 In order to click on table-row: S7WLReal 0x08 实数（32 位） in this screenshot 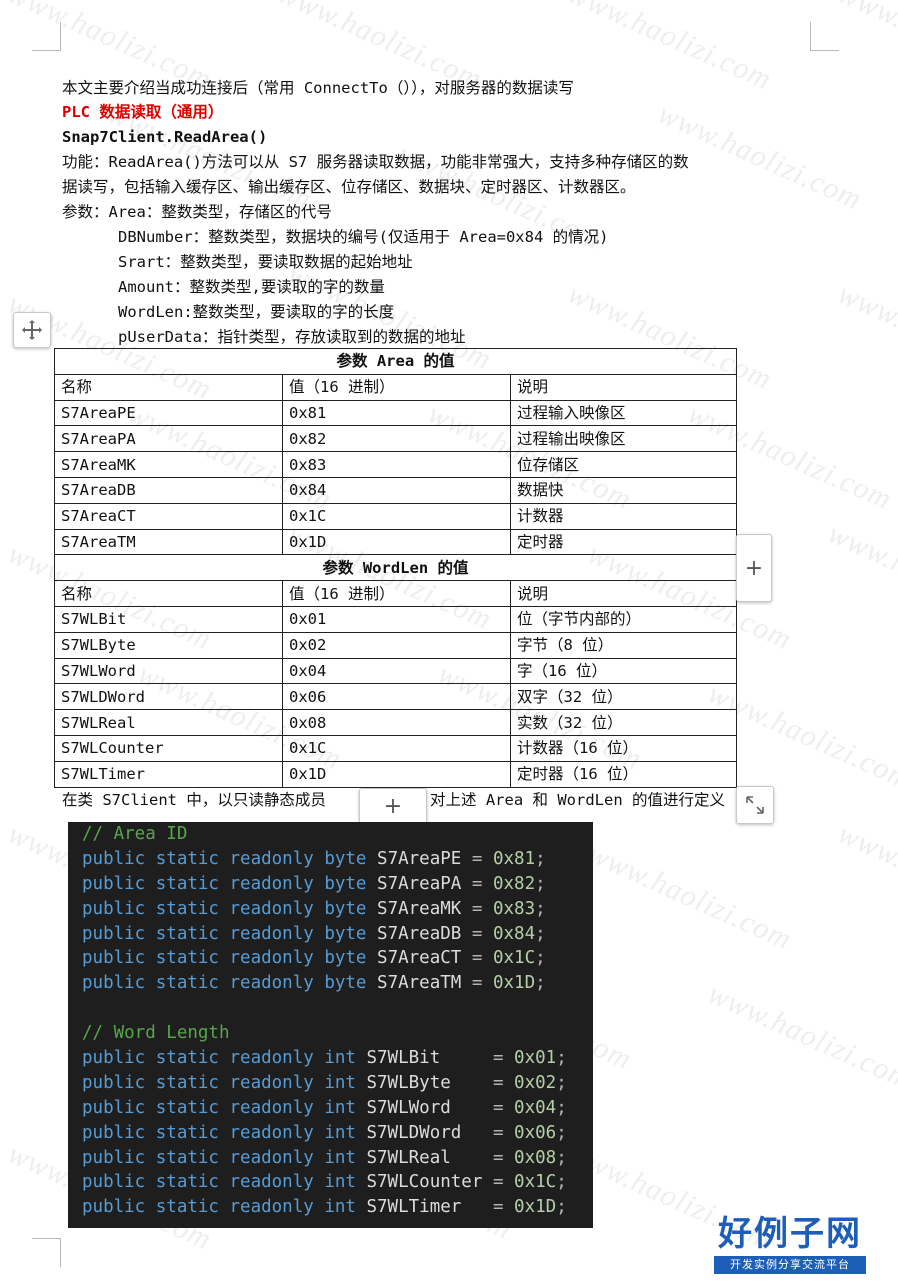, I will do `click(396, 722)`.